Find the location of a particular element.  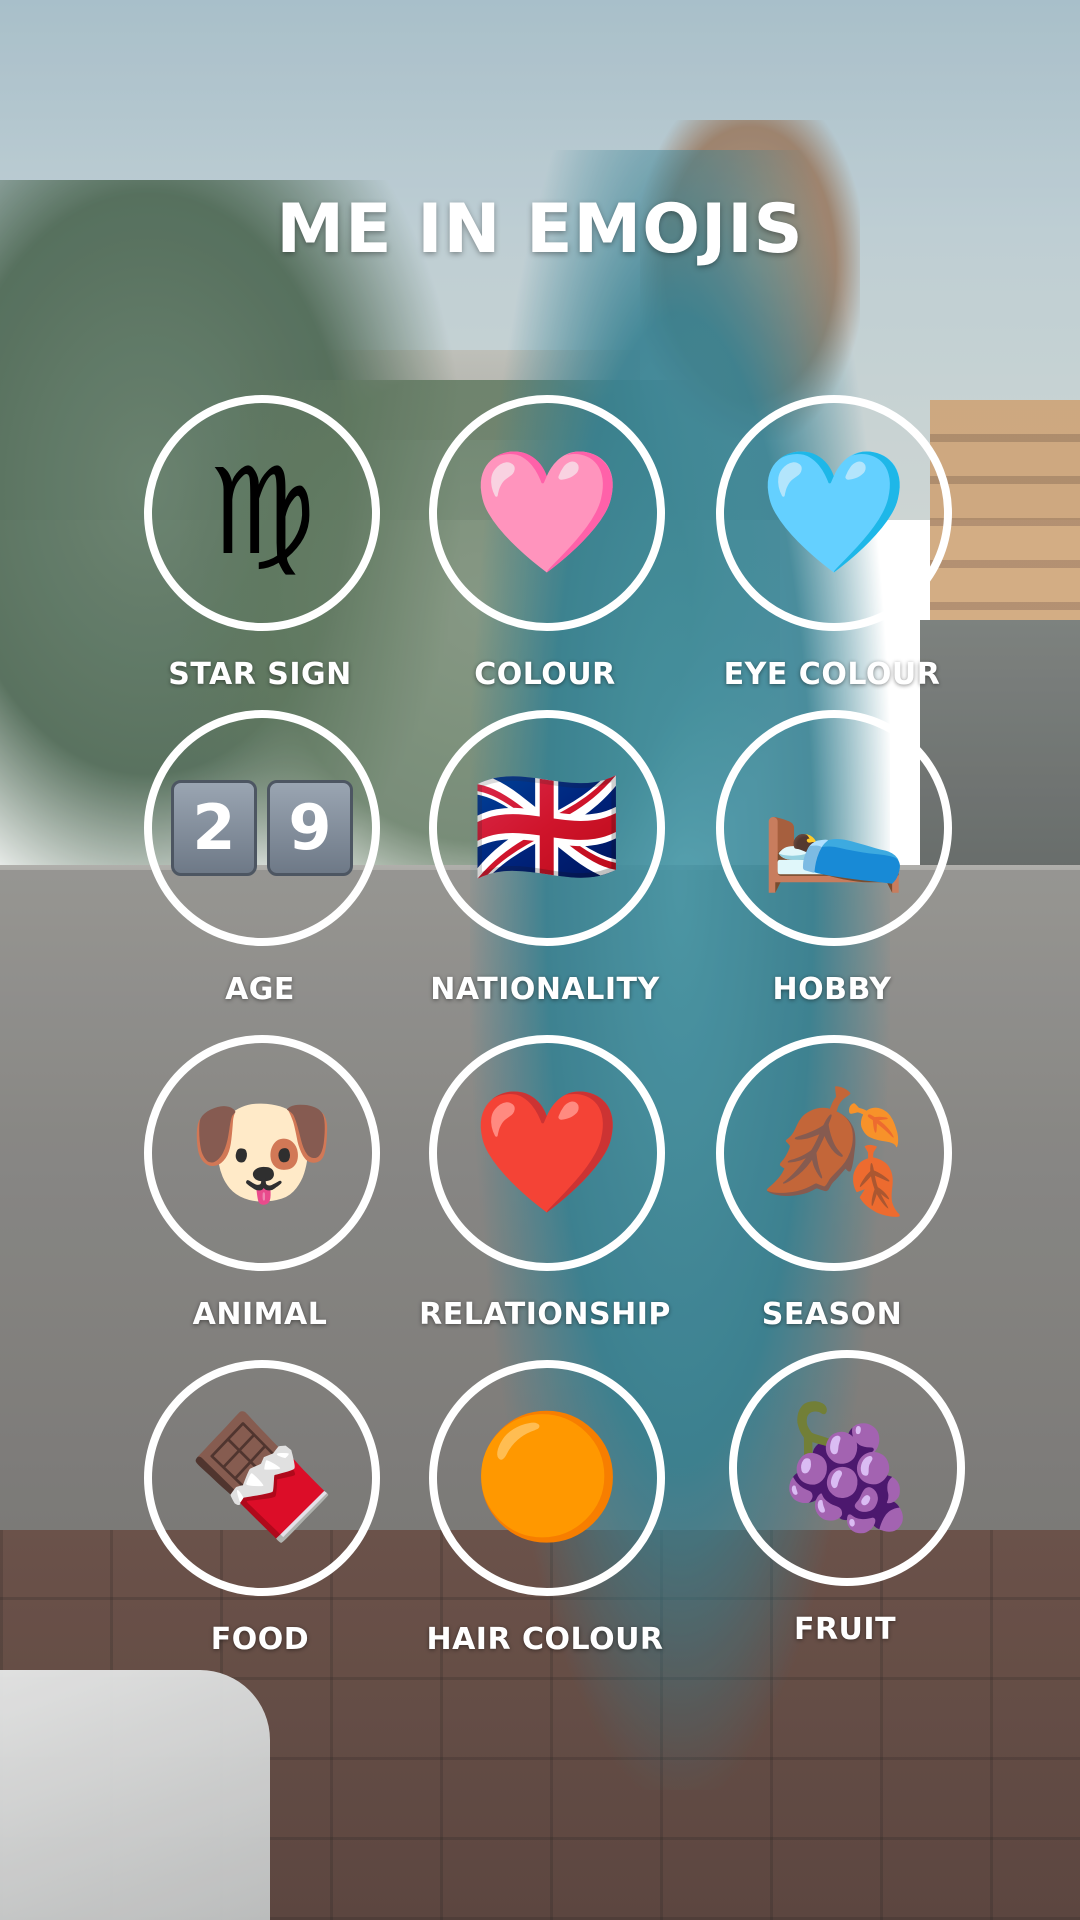

emoji-card-animal: 🐶 ANIMAL is located at coordinates (260, 1195).